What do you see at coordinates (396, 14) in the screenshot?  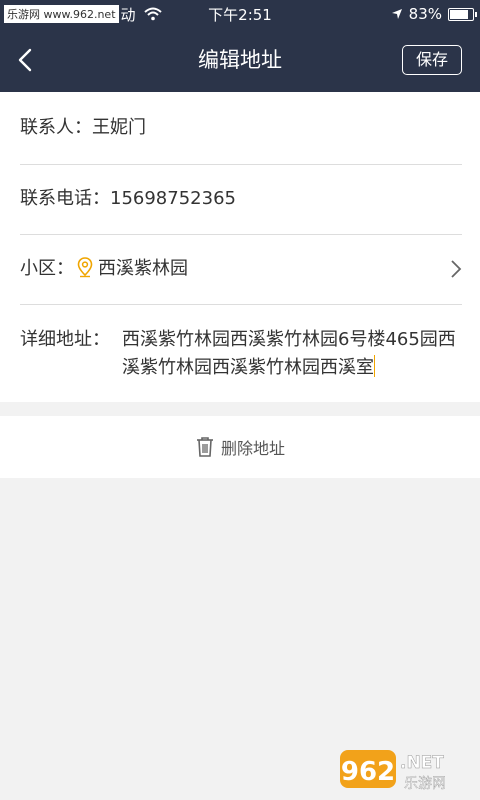 I see `location-arrow-icon` at bounding box center [396, 14].